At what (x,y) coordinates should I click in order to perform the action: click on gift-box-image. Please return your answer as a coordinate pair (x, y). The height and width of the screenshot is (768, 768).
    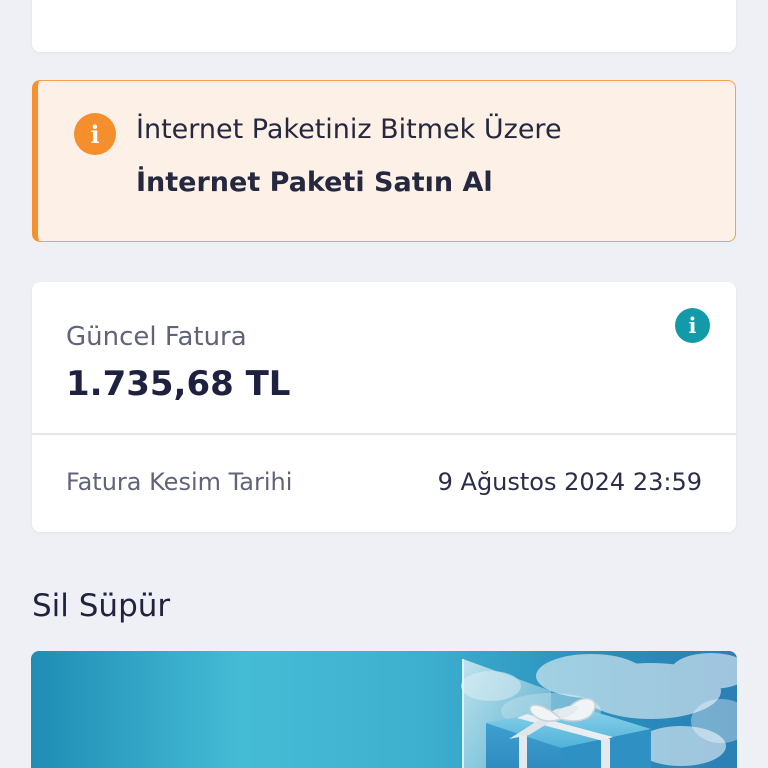
    Looking at the image, I should click on (599, 710).